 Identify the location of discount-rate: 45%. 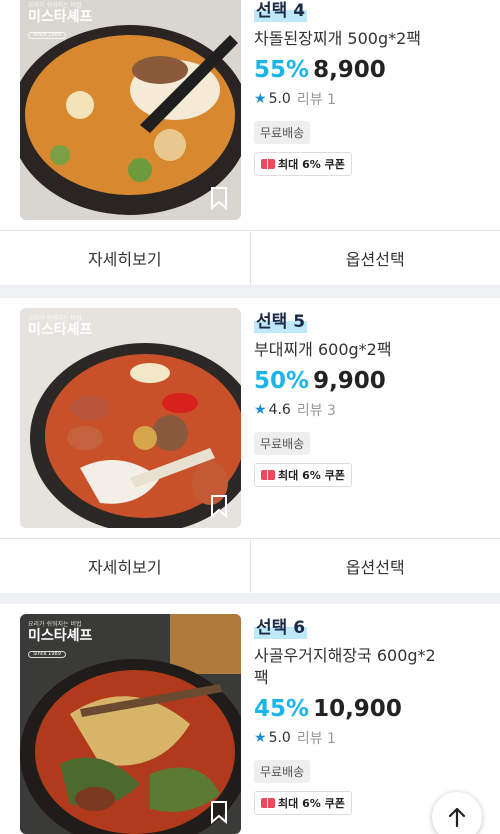
(282, 709).